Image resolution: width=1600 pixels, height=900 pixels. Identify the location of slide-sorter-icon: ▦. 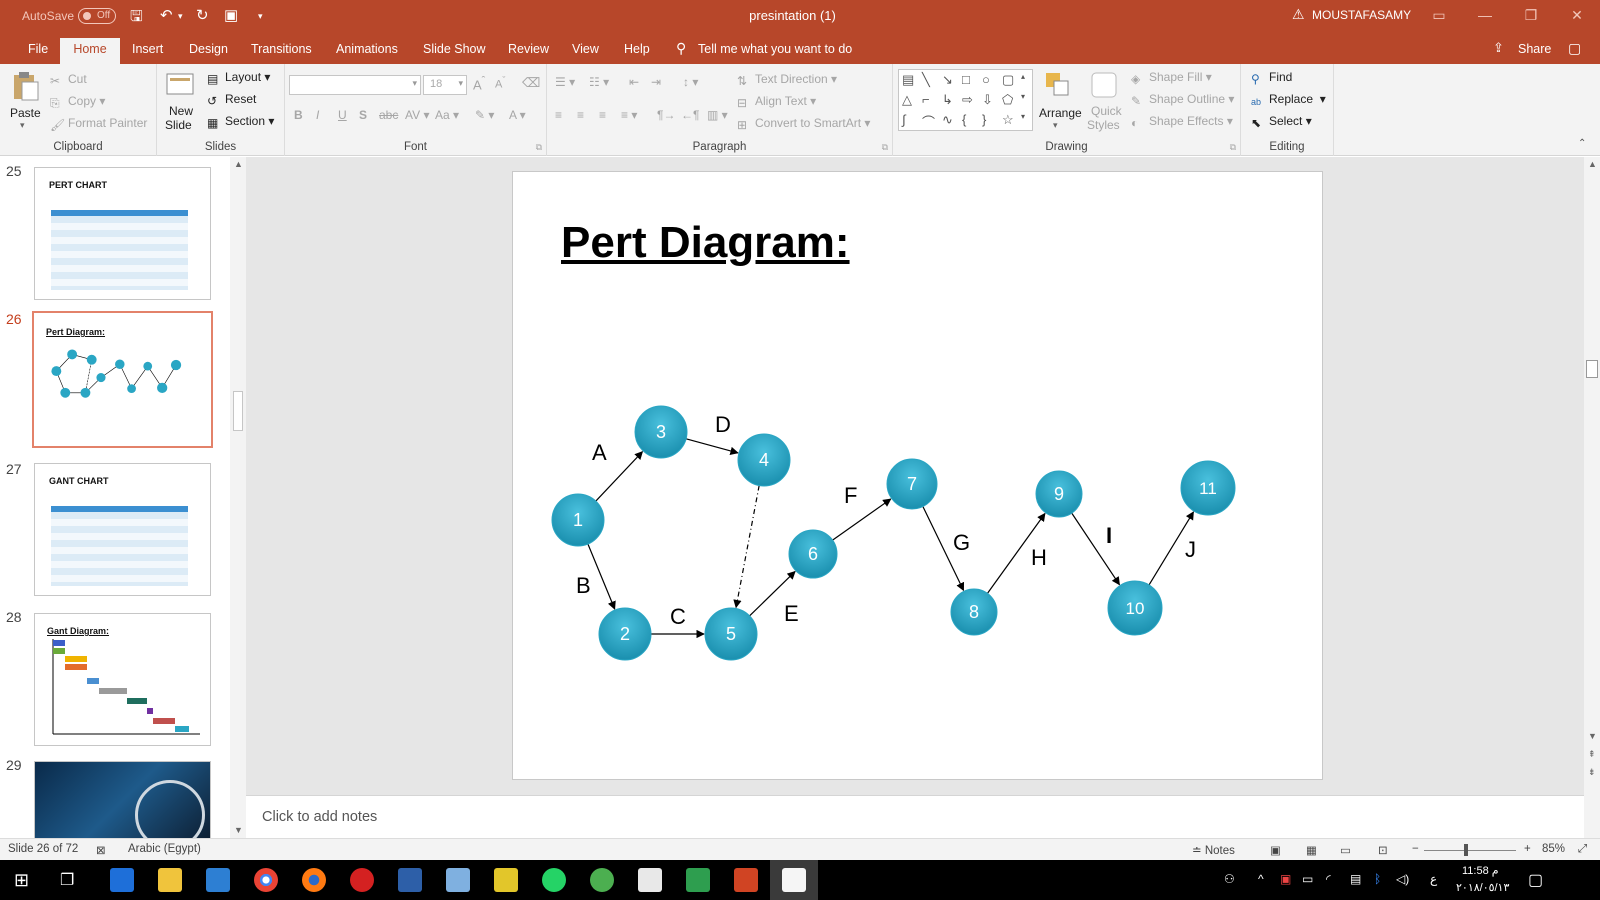
(1311, 850).